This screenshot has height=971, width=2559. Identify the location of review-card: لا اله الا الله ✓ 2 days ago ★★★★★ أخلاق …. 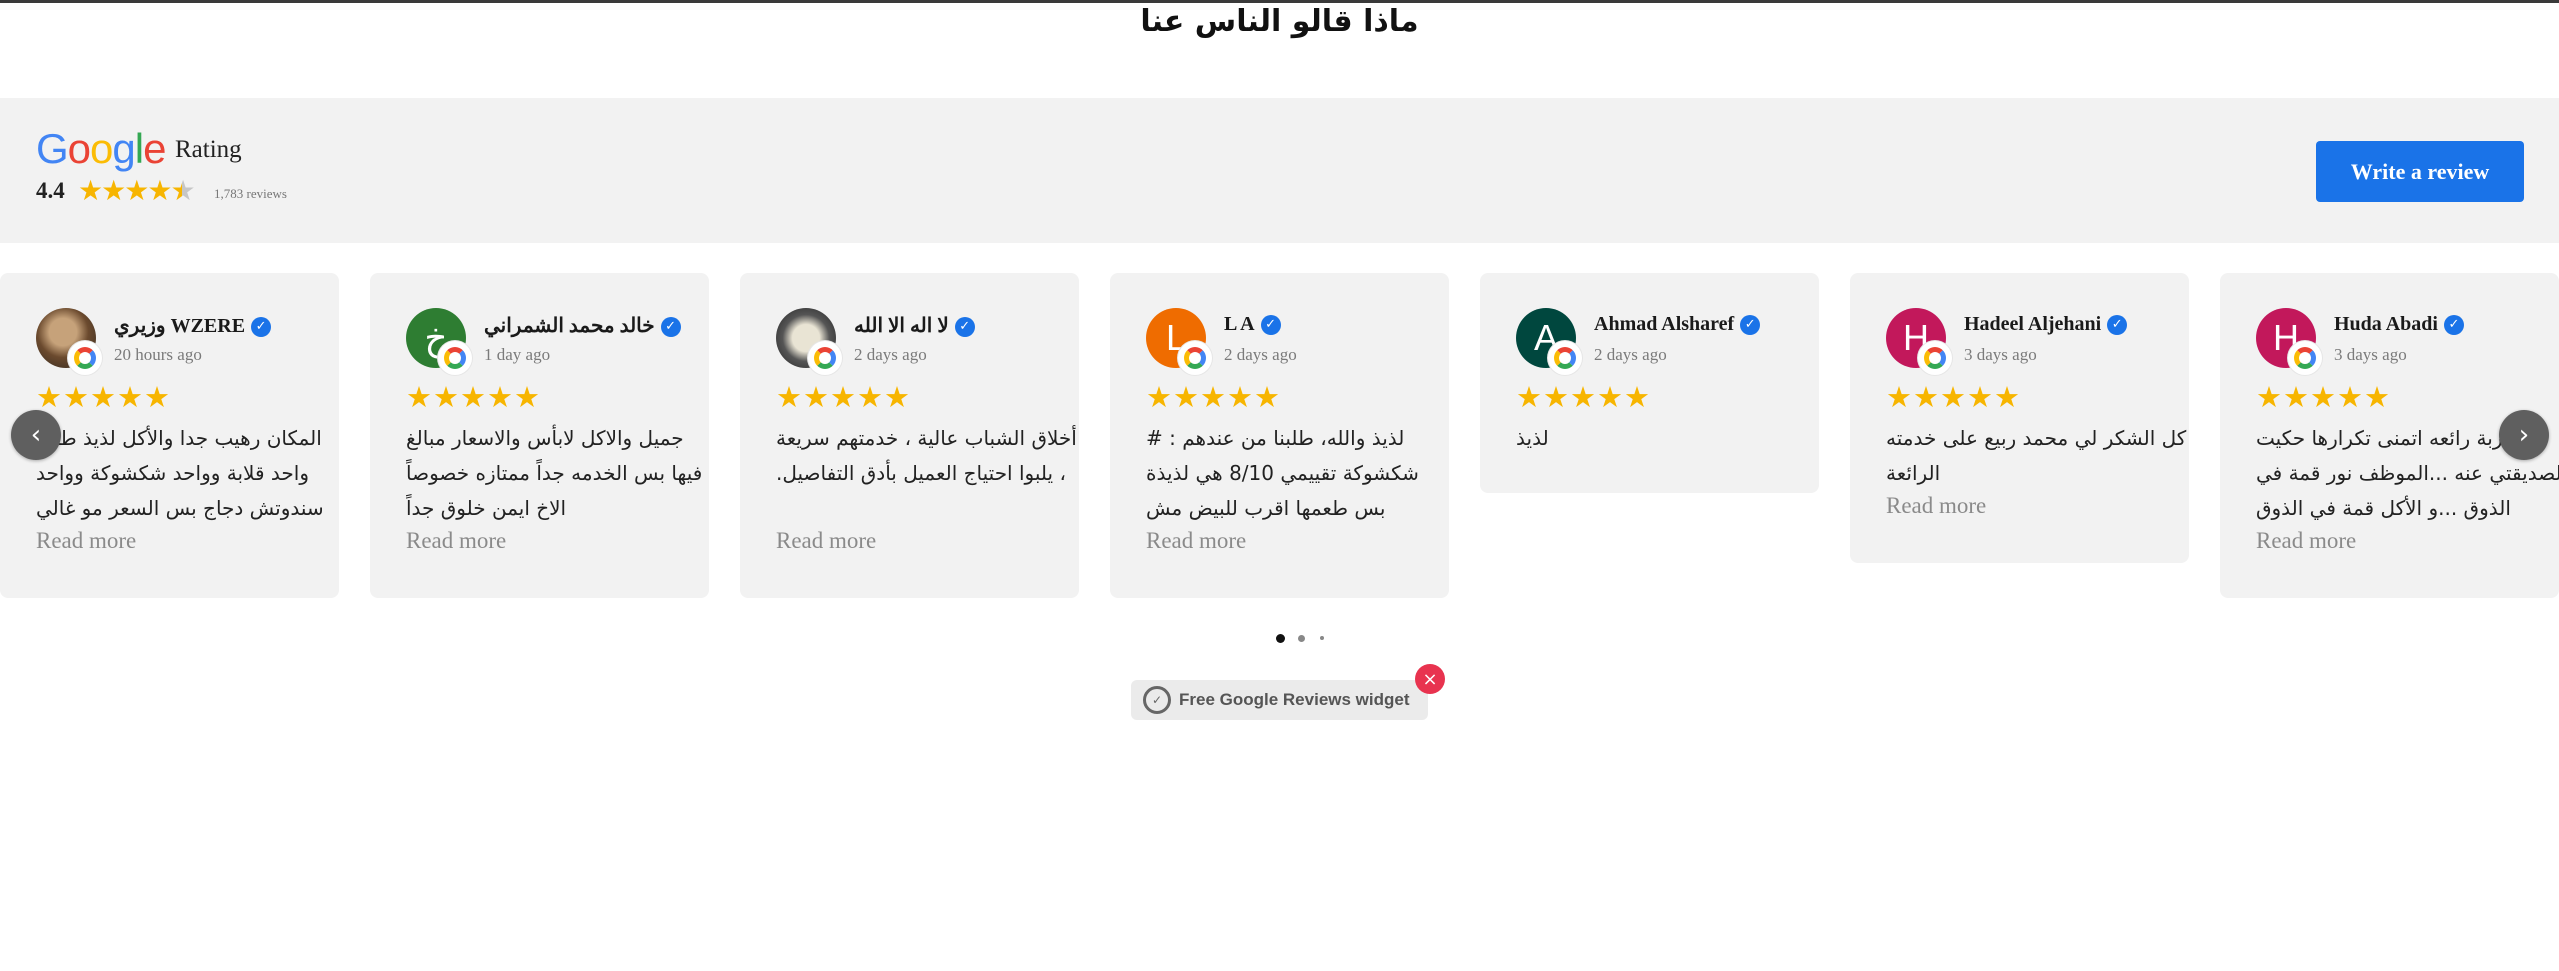
(909, 435).